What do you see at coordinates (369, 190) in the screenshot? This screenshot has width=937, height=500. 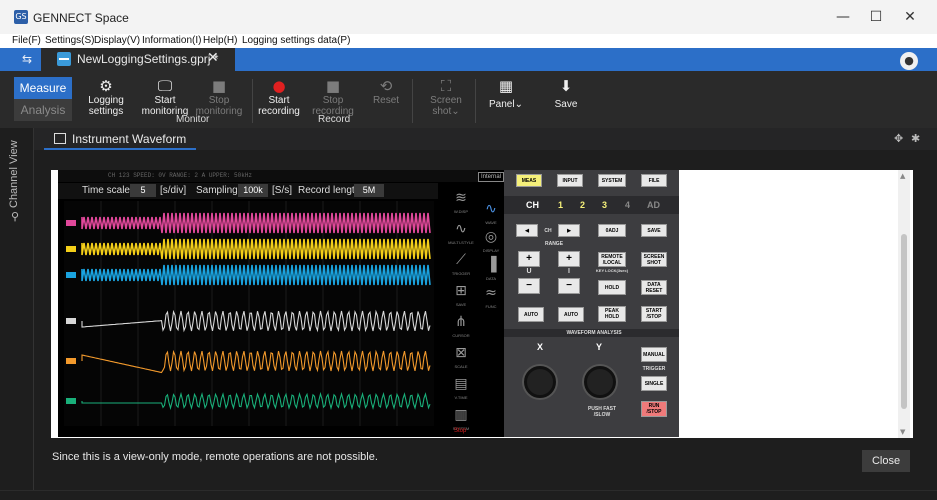 I see `record-length-value: 5M` at bounding box center [369, 190].